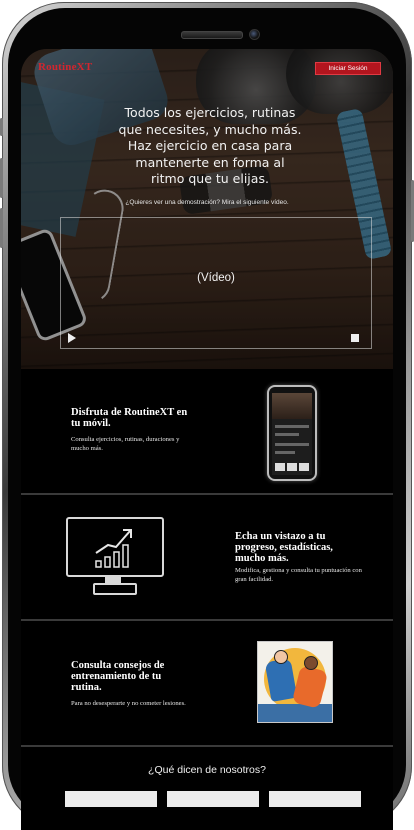 Image resolution: width=414 pixels, height=830 pixels. Describe the element at coordinates (207, 770) in the screenshot. I see `testimonials-title: ¿Qué dicen de nosotros?` at that location.